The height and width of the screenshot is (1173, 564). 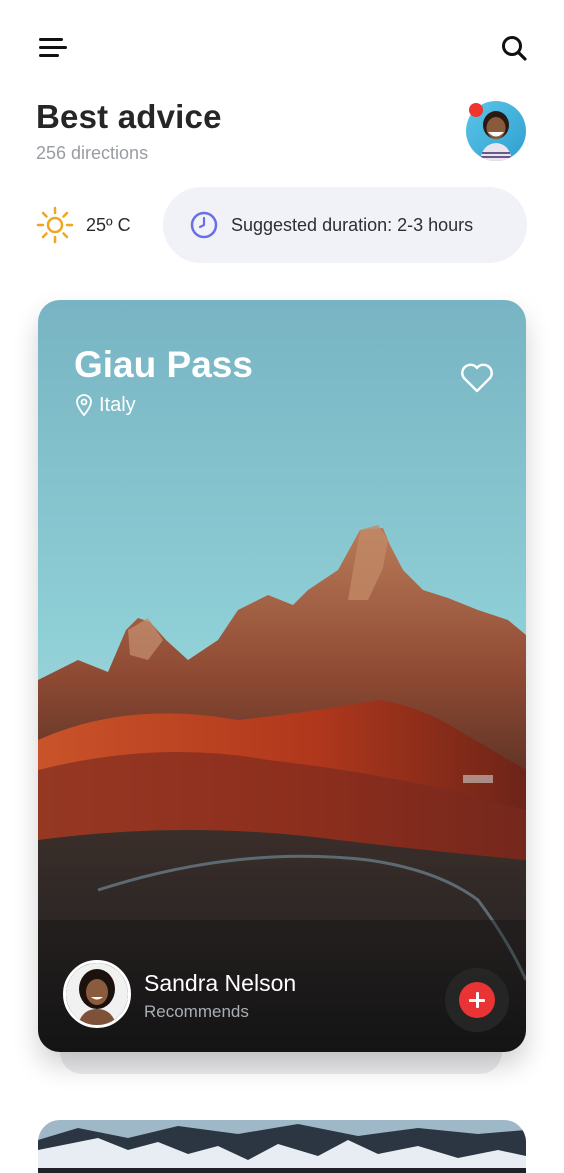 I want to click on recommender-photo, so click(x=97, y=994).